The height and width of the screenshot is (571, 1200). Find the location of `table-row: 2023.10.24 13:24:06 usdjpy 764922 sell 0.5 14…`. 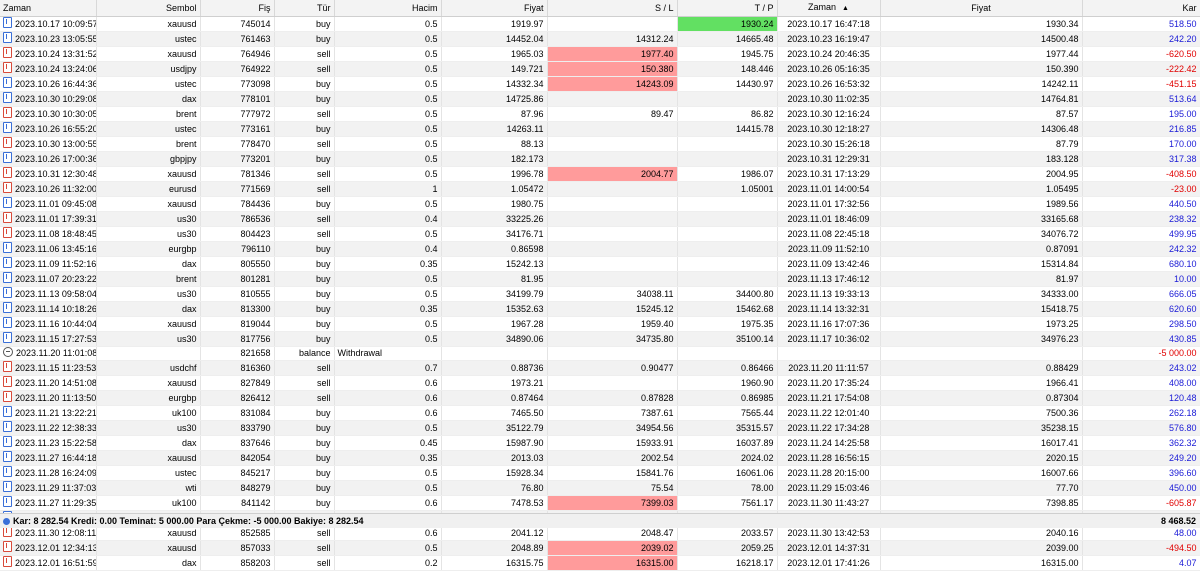

table-row: 2023.10.24 13:24:06 usdjpy 764922 sell 0.5 14… is located at coordinates (600, 69).